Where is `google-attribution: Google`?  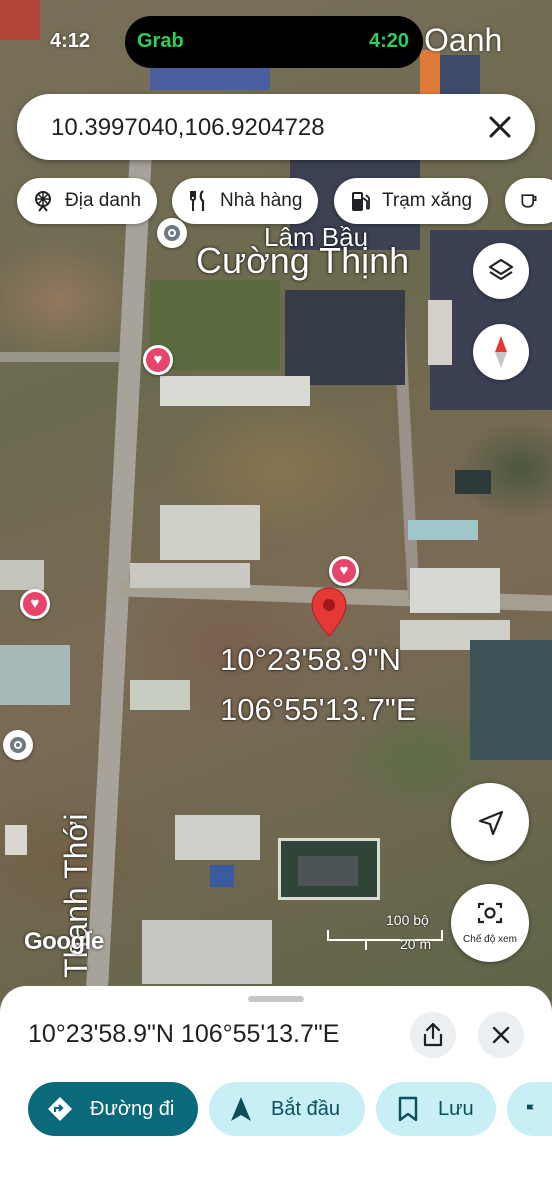 google-attribution: Google is located at coordinates (64, 941).